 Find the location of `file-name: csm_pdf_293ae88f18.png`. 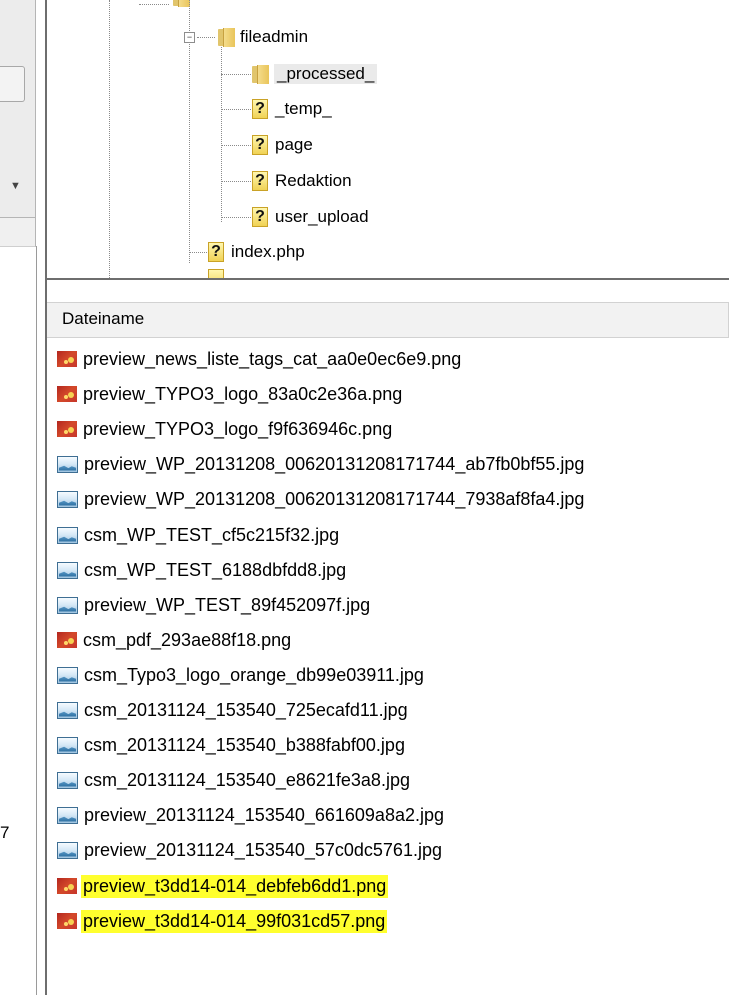

file-name: csm_pdf_293ae88f18.png is located at coordinates (187, 639).